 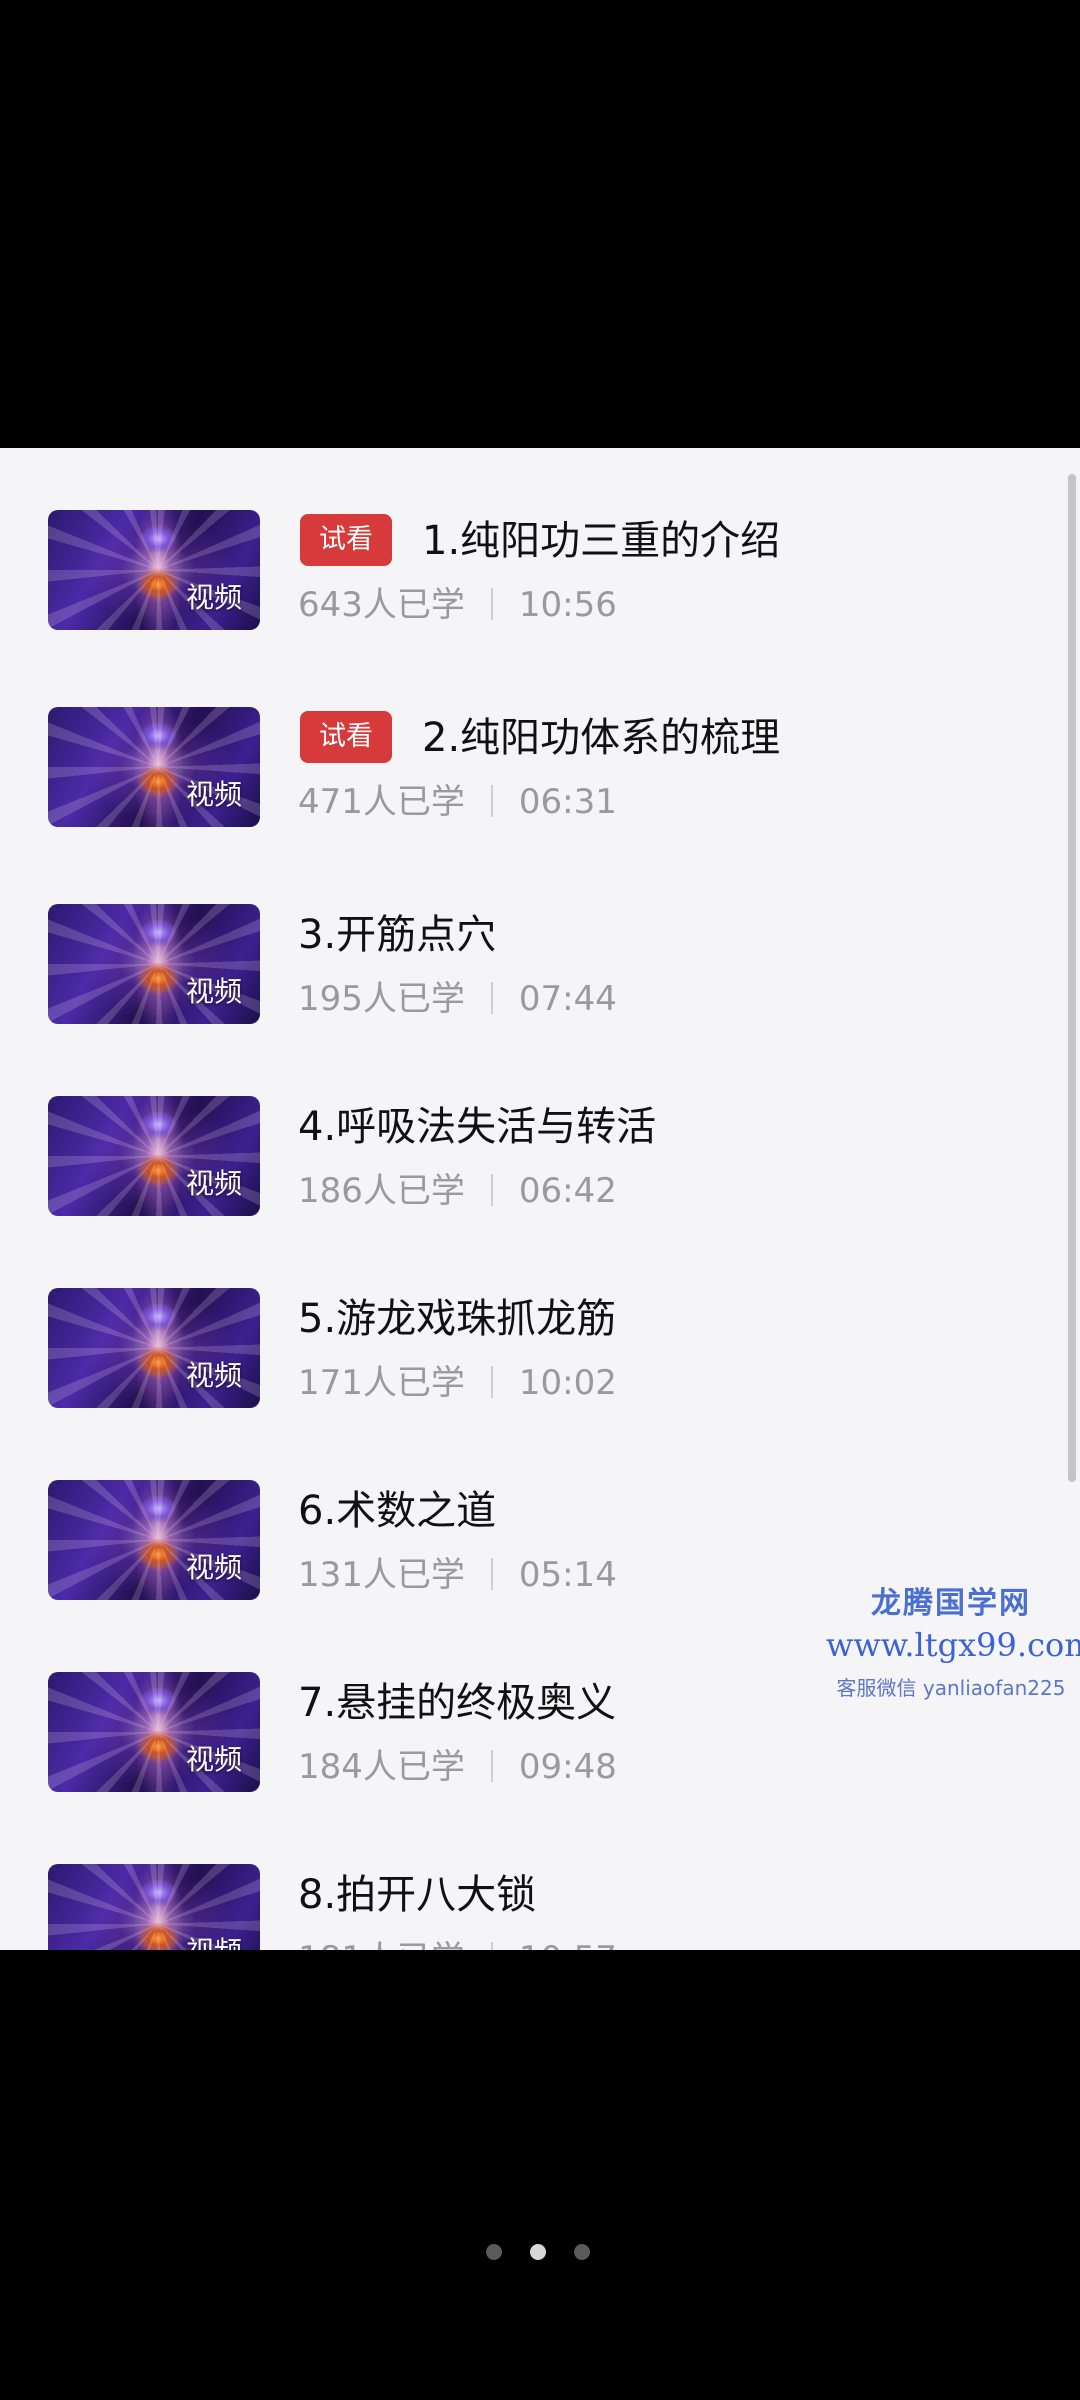 I want to click on lesson-meta: 184人已学 09:48, so click(x=457, y=1767).